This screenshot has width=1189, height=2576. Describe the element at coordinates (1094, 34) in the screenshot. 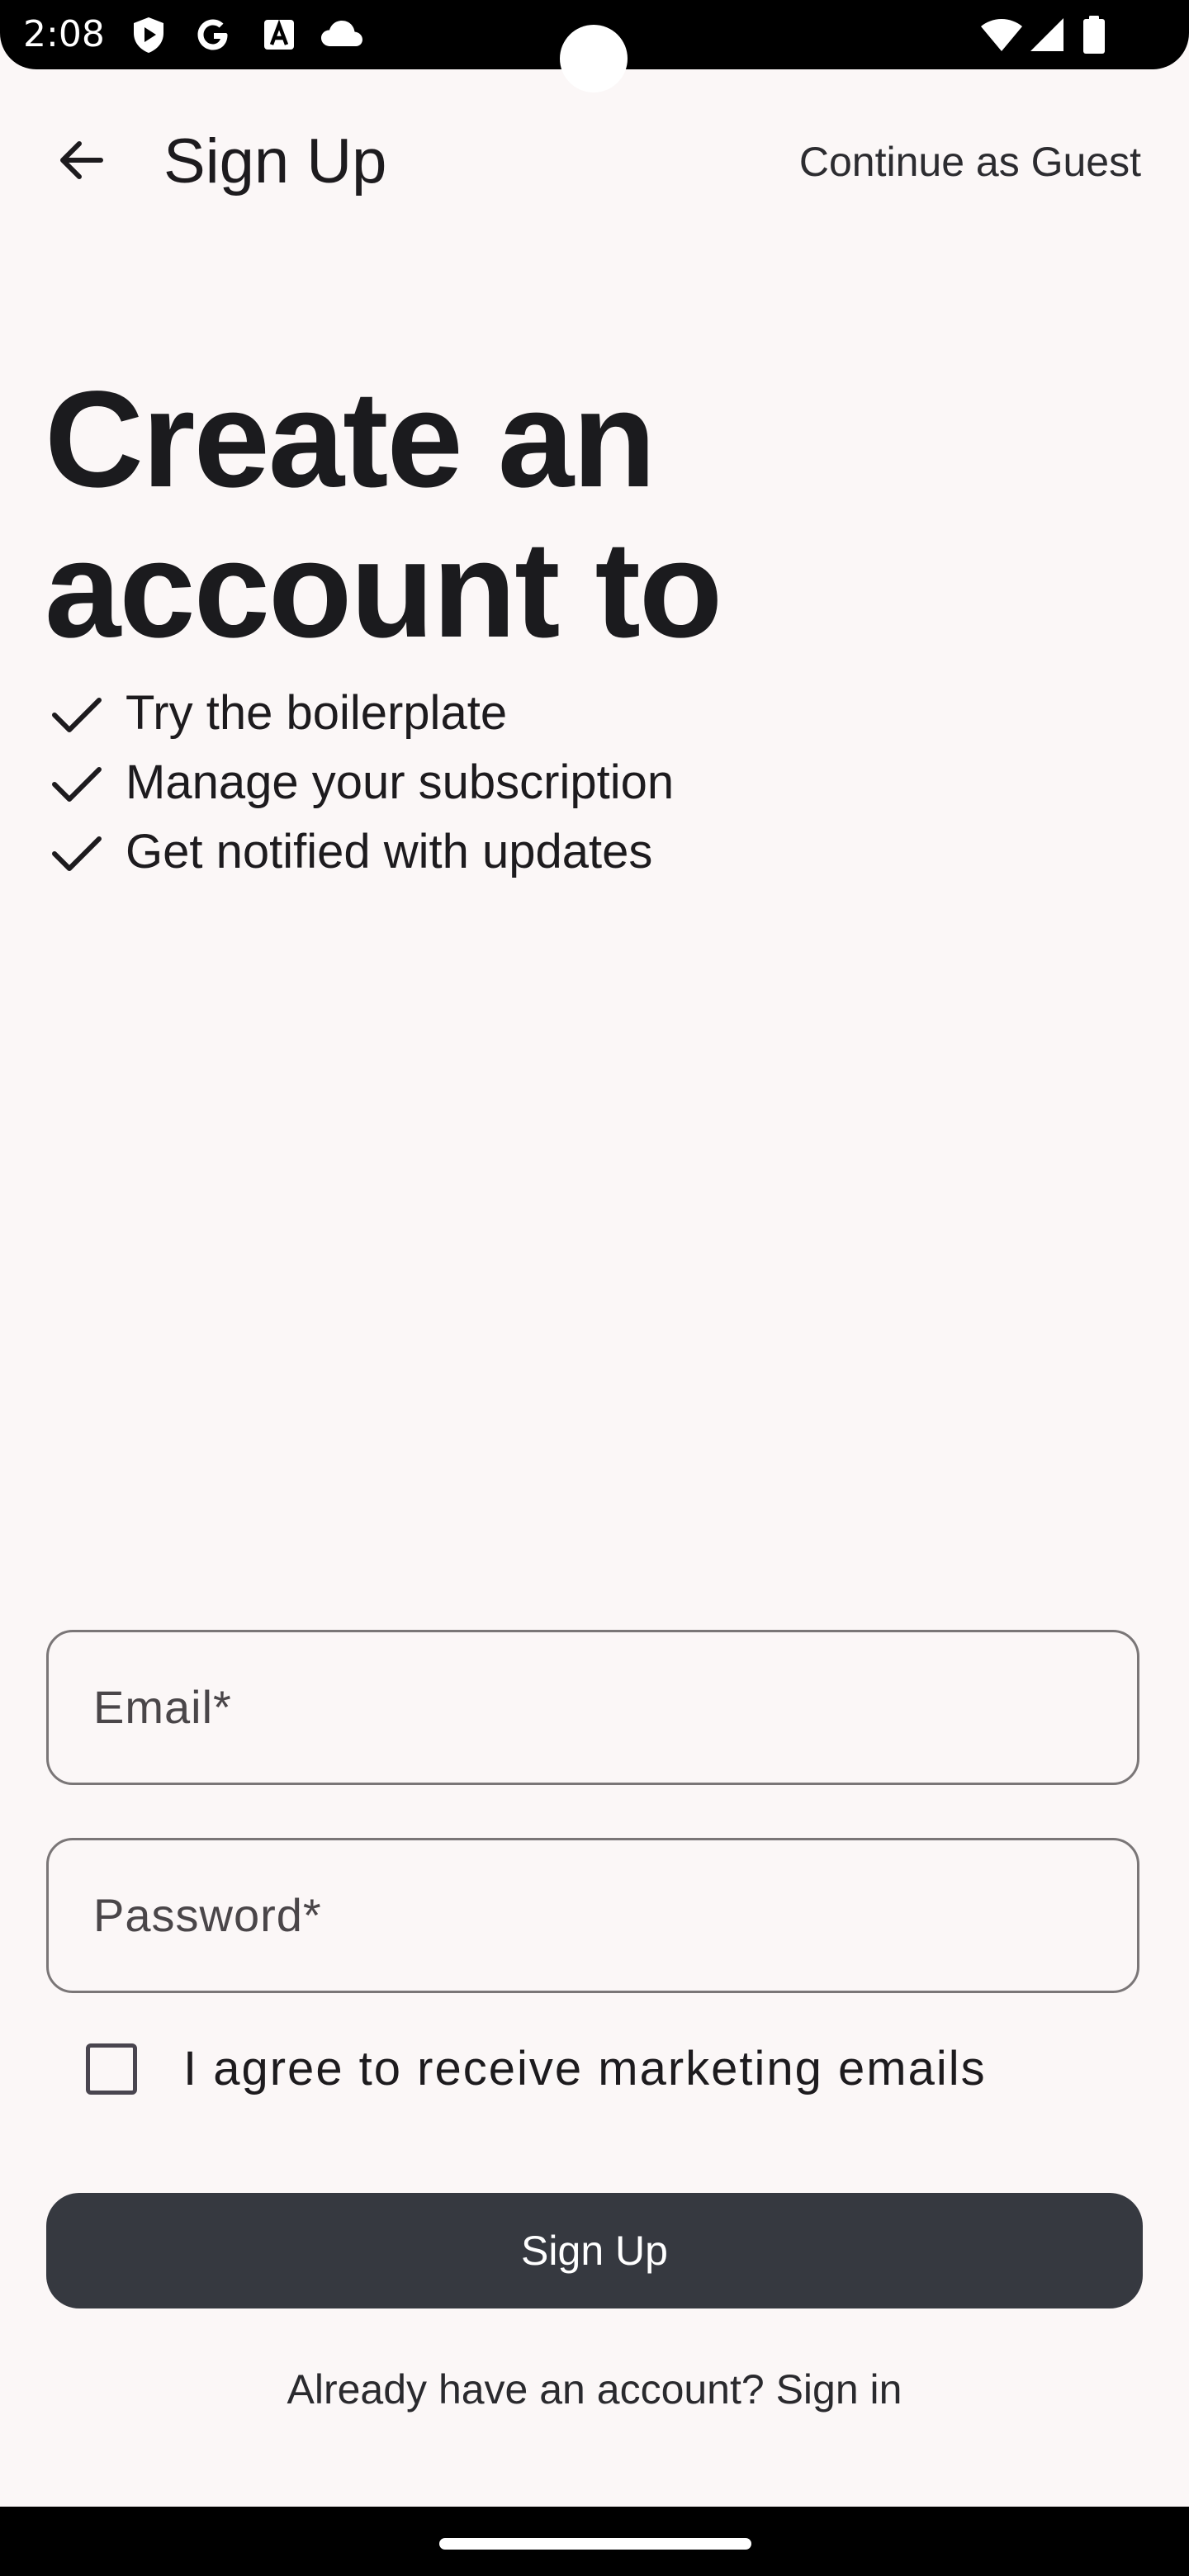

I see `battery-icon` at that location.